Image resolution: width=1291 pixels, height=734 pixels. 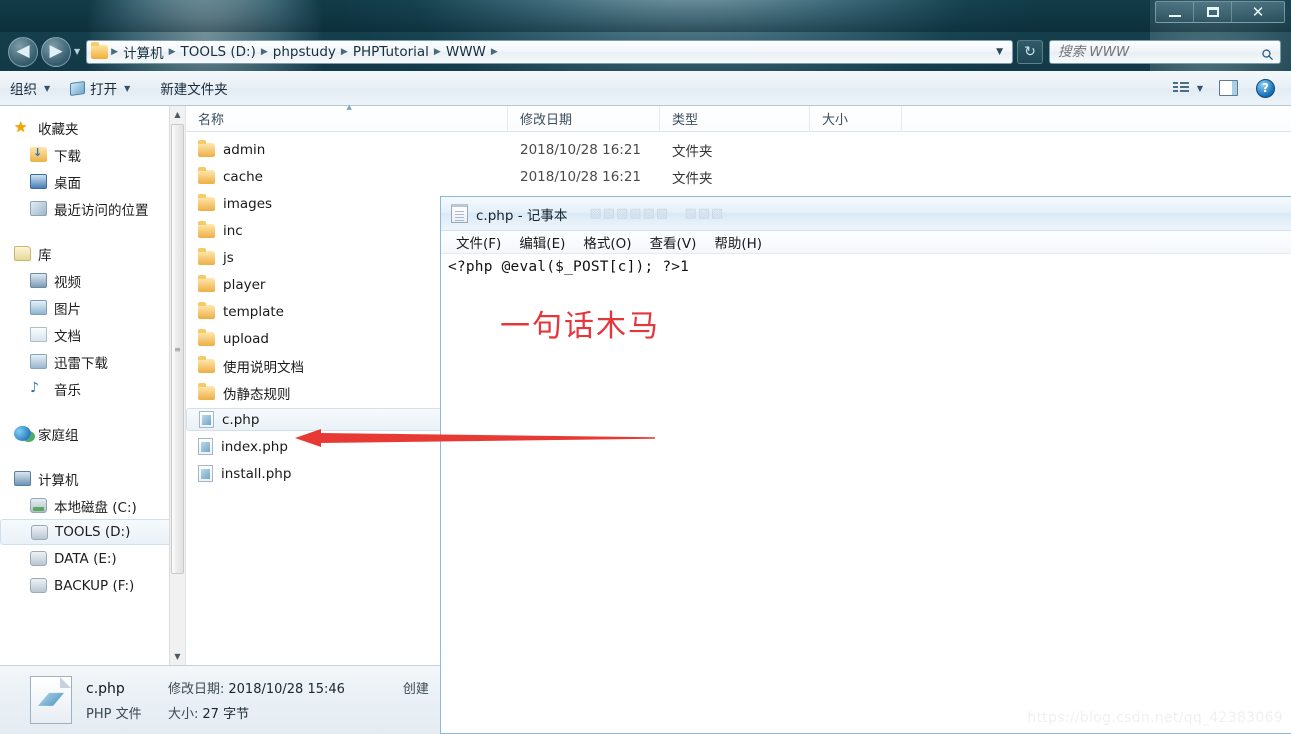 I want to click on nav-group-favorites: ★ 收藏夹 下载 桌面 最近访问的位置, so click(x=92, y=168).